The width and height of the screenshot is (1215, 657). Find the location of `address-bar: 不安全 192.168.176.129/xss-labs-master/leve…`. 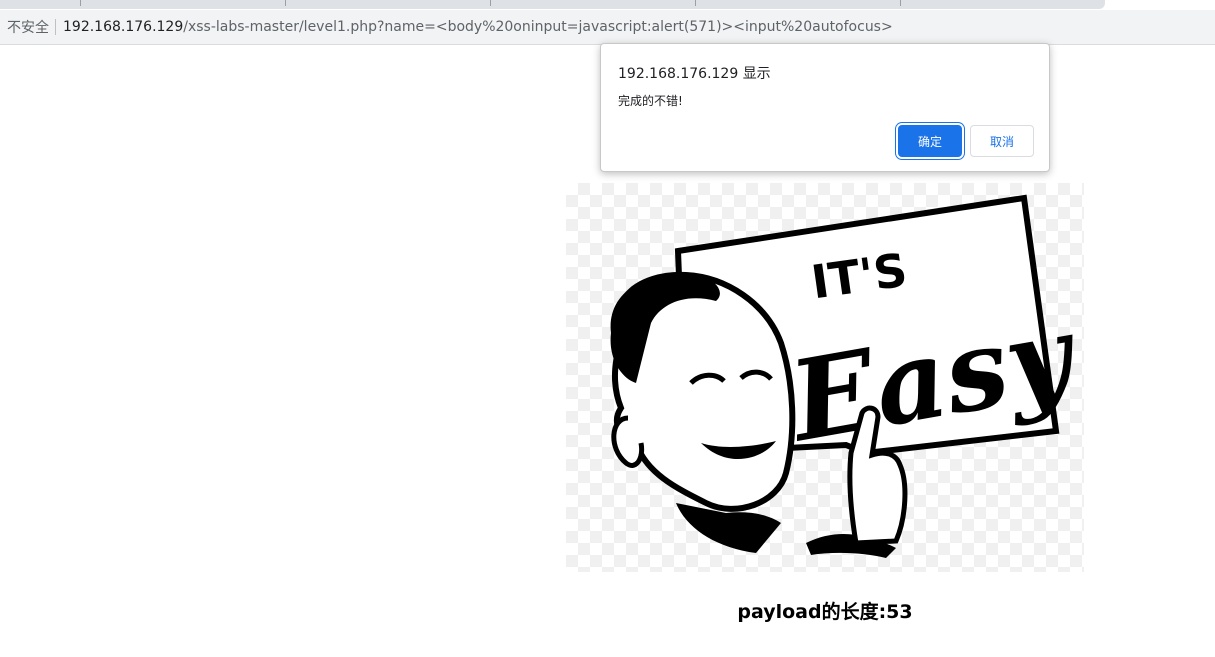

address-bar: 不安全 192.168.176.129/xss-labs-master/leve… is located at coordinates (607, 27).